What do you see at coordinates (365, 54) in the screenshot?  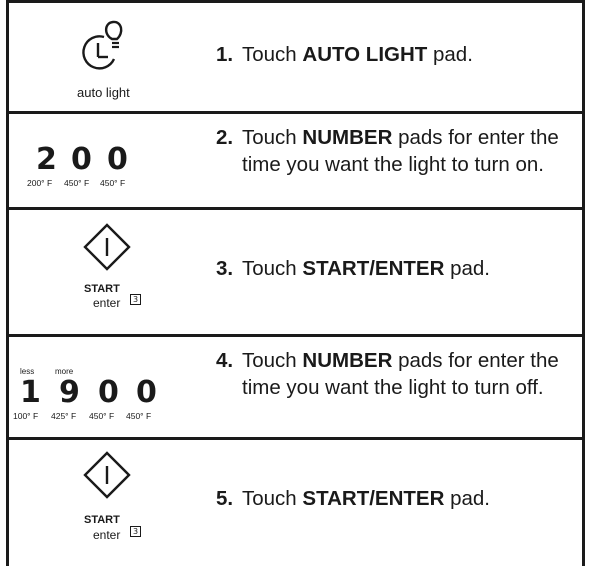 I see `step-bold-keyword: AUTO LIGHT` at bounding box center [365, 54].